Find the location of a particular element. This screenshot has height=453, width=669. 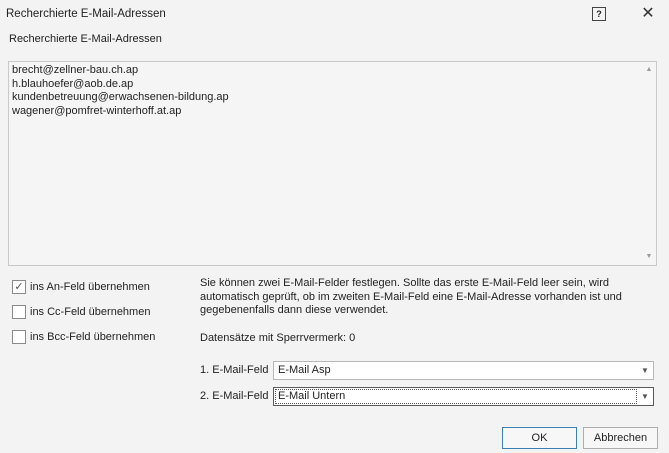

vertical-scrollbar: ▲ ▼ is located at coordinates (649, 163).